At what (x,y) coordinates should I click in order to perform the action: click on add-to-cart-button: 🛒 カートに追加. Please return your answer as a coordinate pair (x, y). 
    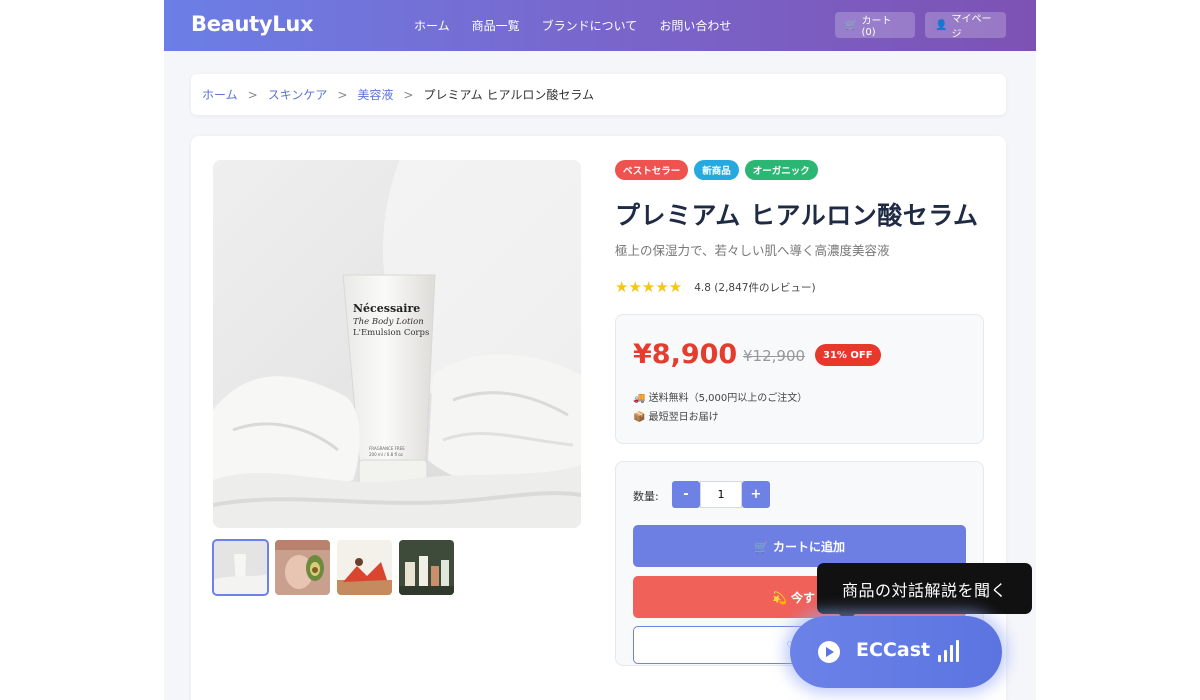
    Looking at the image, I should click on (799, 546).